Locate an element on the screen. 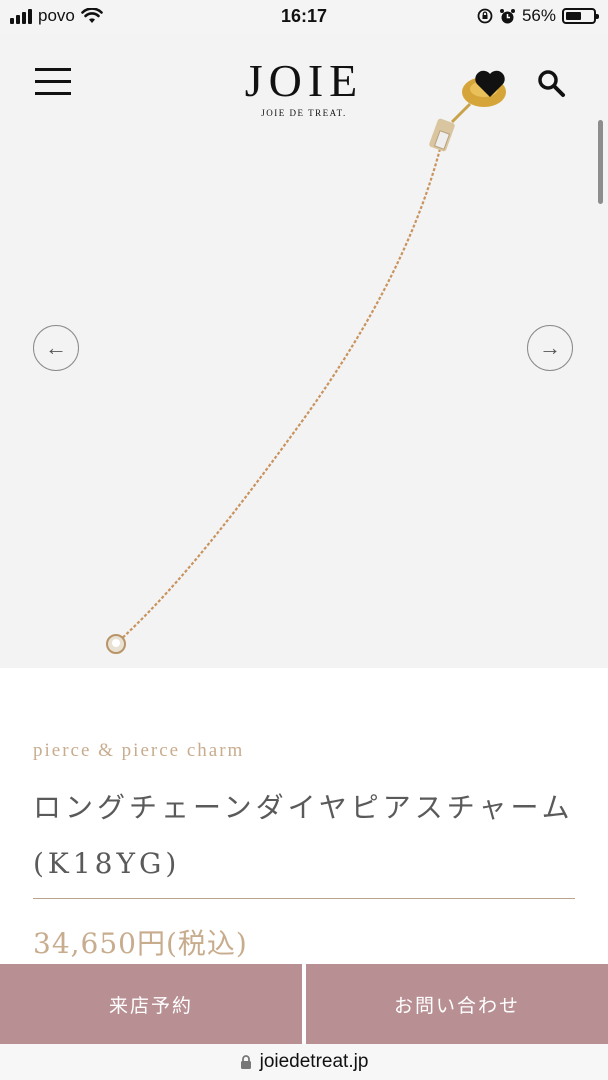  status-bar: povo 16:17 56% is located at coordinates (304, 17).